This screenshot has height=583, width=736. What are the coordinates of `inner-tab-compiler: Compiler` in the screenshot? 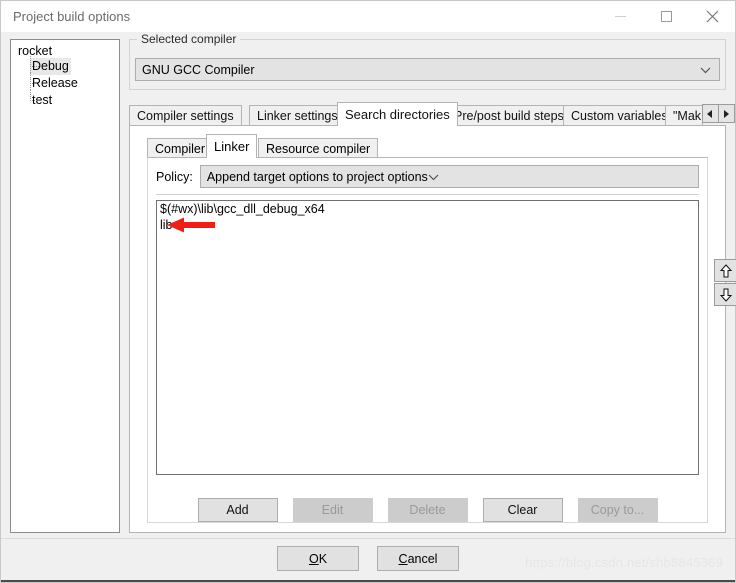 It's located at (180, 148).